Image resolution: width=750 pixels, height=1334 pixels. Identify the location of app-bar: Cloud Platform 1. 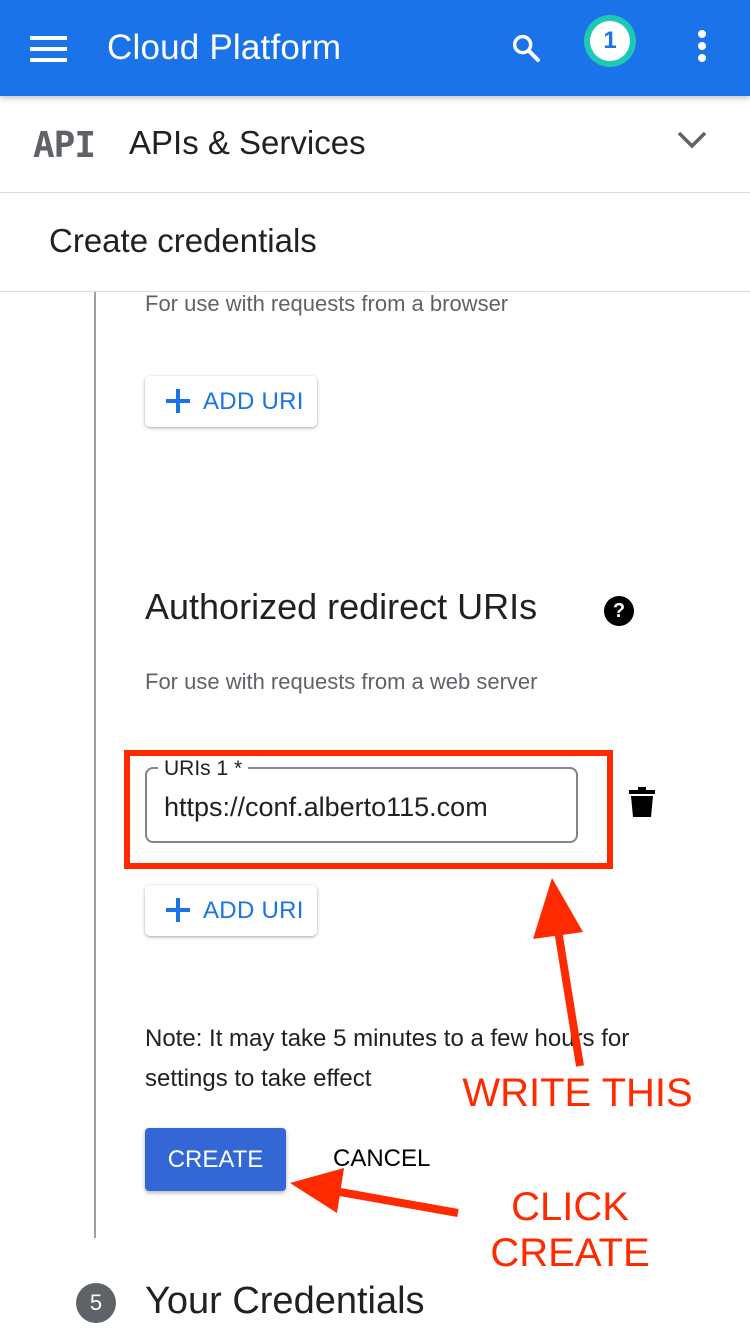
(375, 48).